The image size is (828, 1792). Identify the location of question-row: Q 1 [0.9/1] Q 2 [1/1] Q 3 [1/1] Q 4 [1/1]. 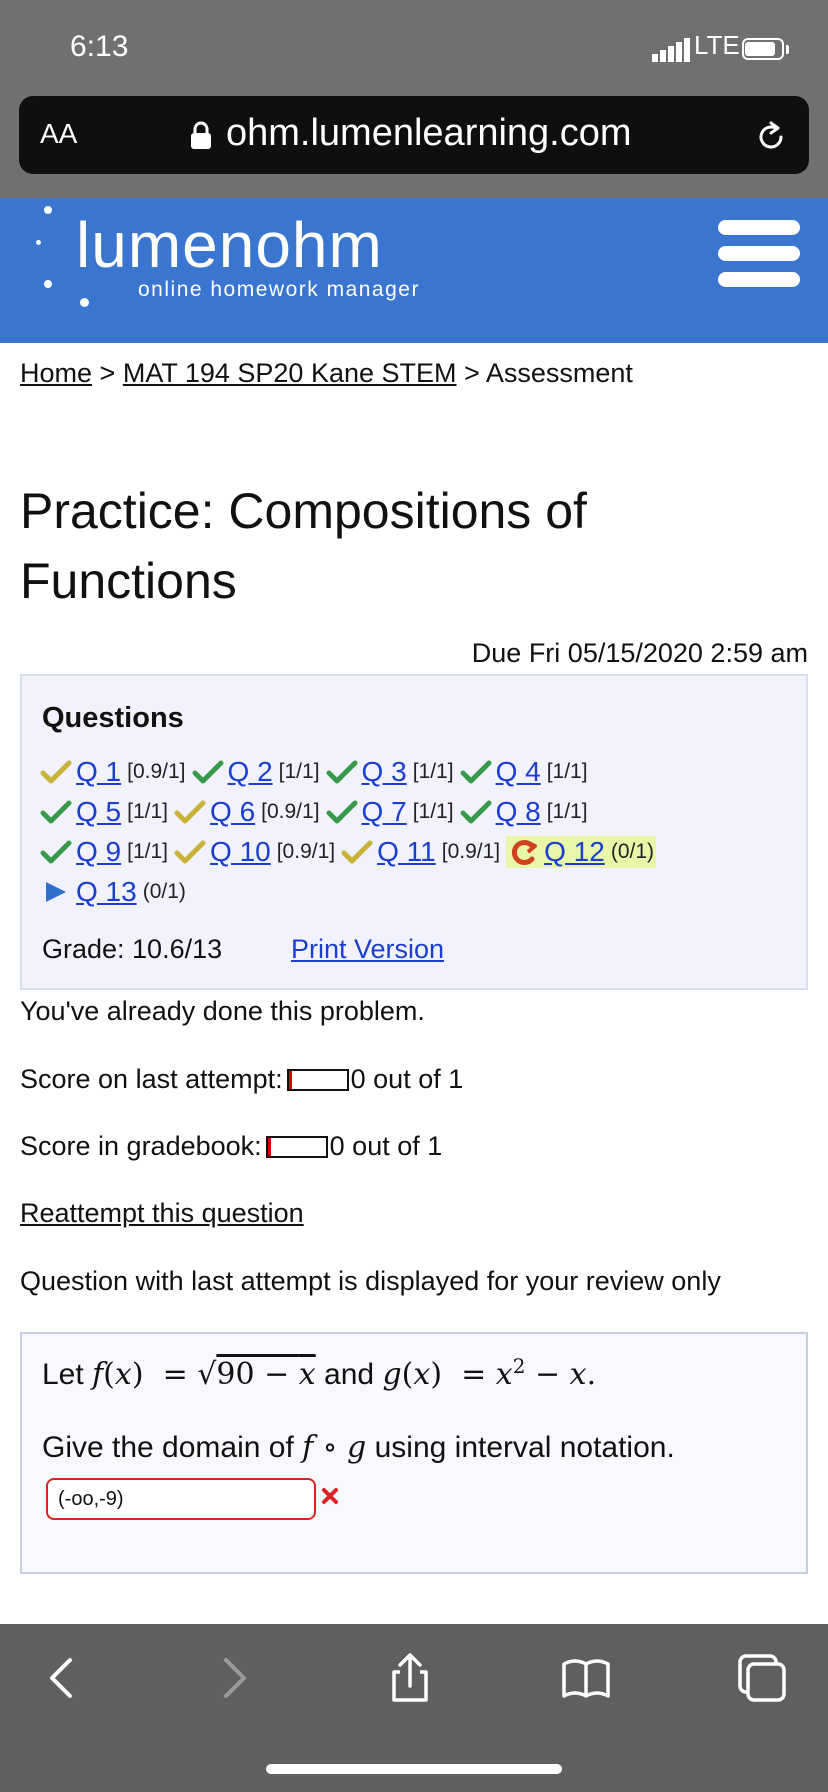
(317, 772).